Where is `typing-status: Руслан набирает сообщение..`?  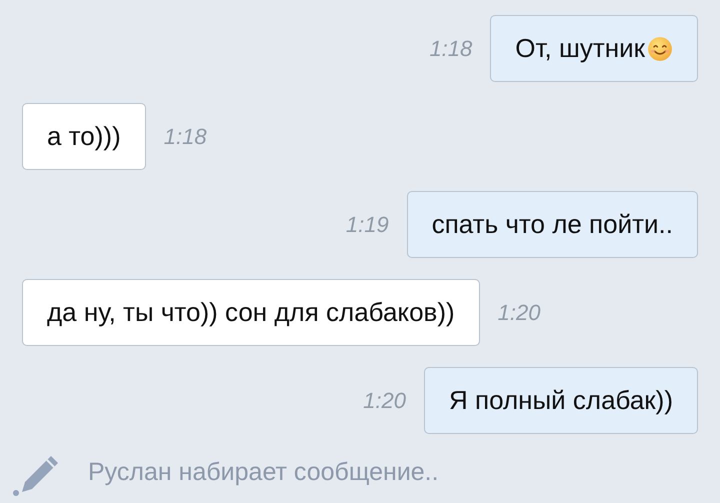
typing-status: Руслан набирает сообщение.. is located at coordinates (263, 473).